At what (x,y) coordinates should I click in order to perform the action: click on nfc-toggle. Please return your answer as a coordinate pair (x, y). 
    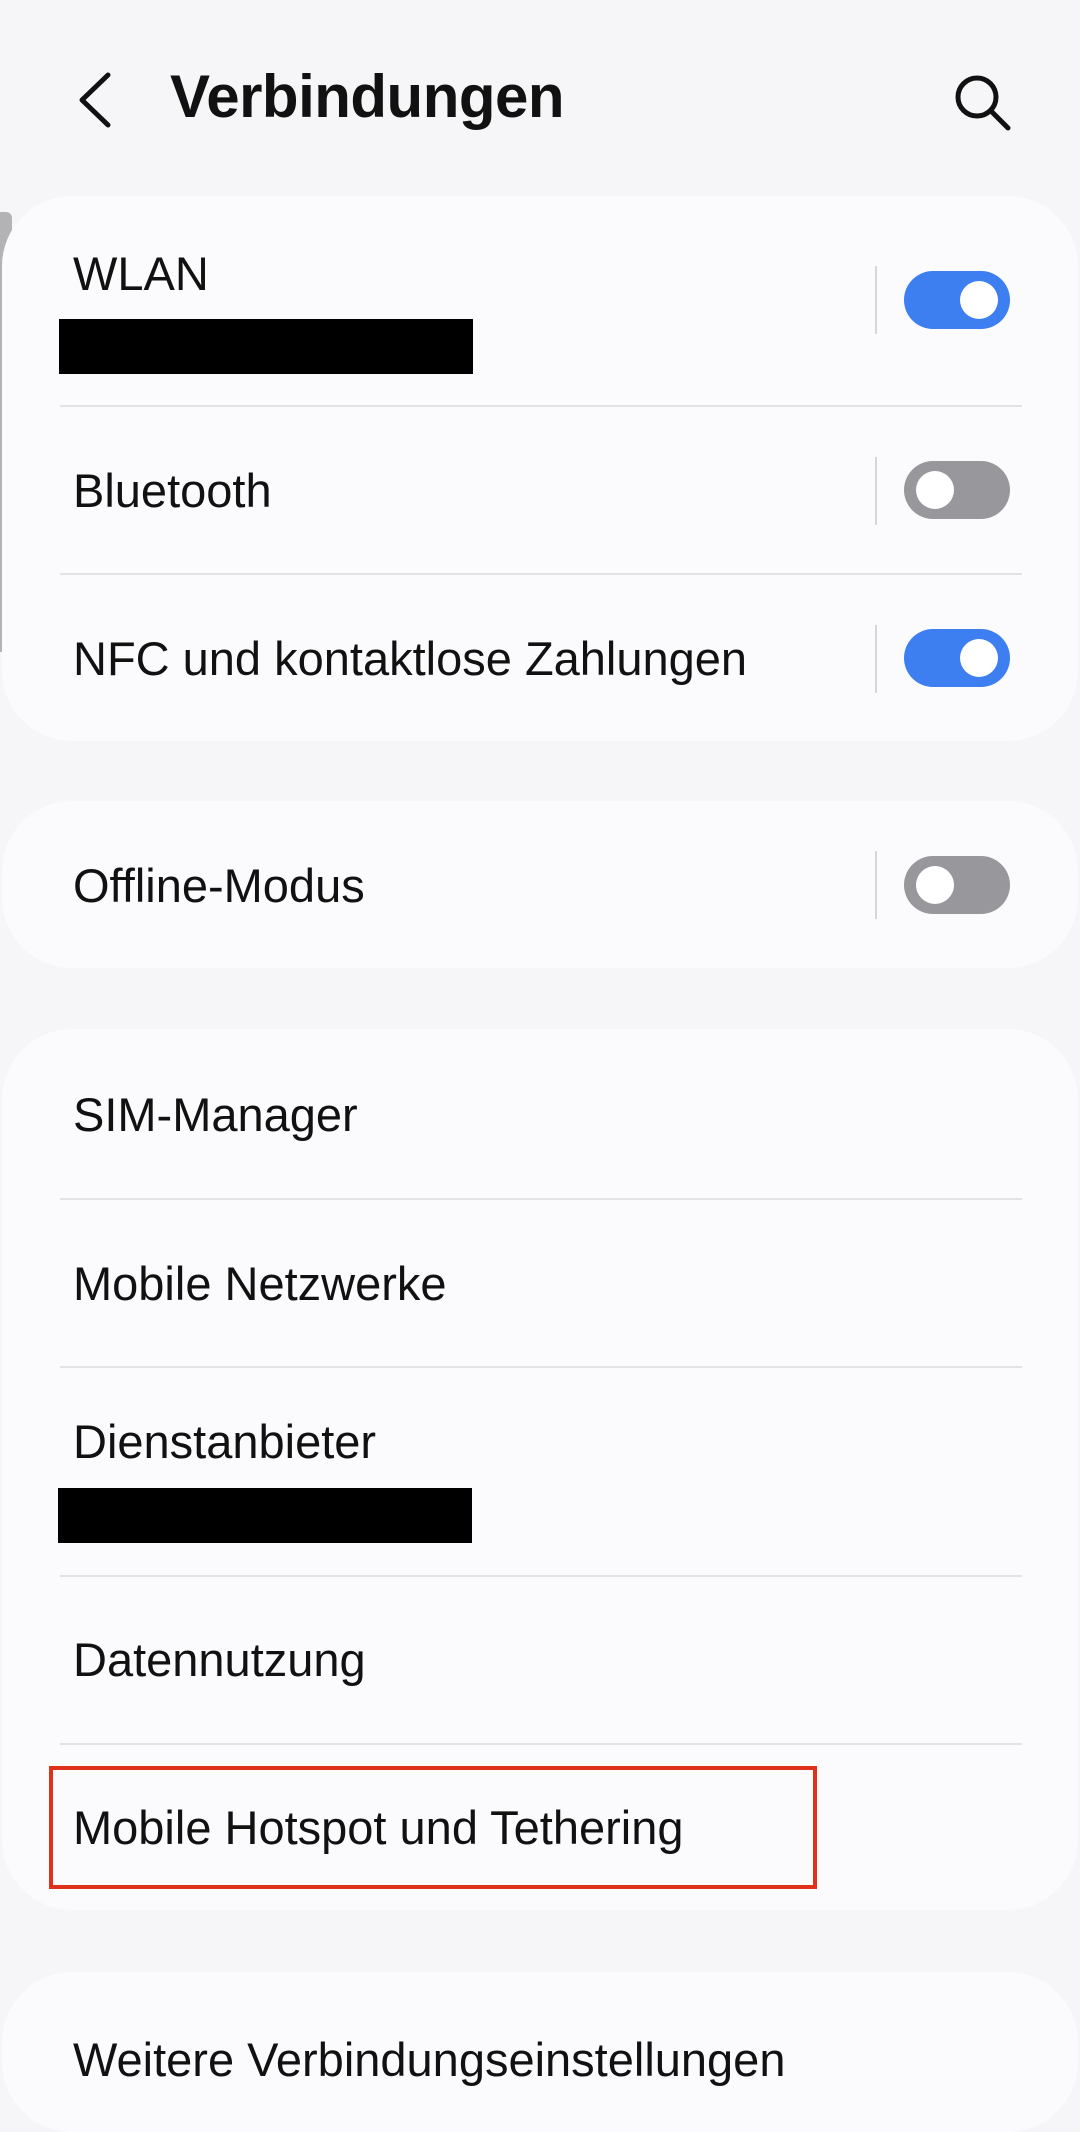
    Looking at the image, I should click on (957, 658).